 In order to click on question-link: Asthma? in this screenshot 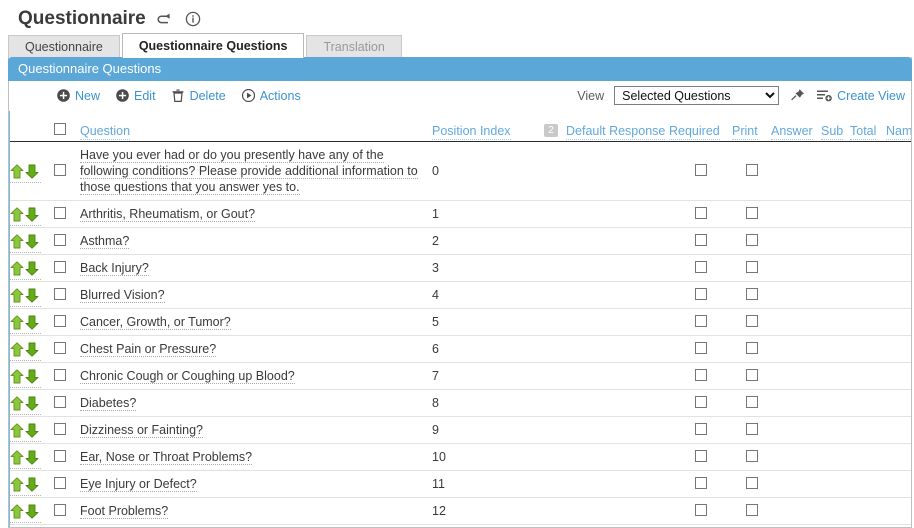, I will do `click(105, 241)`.